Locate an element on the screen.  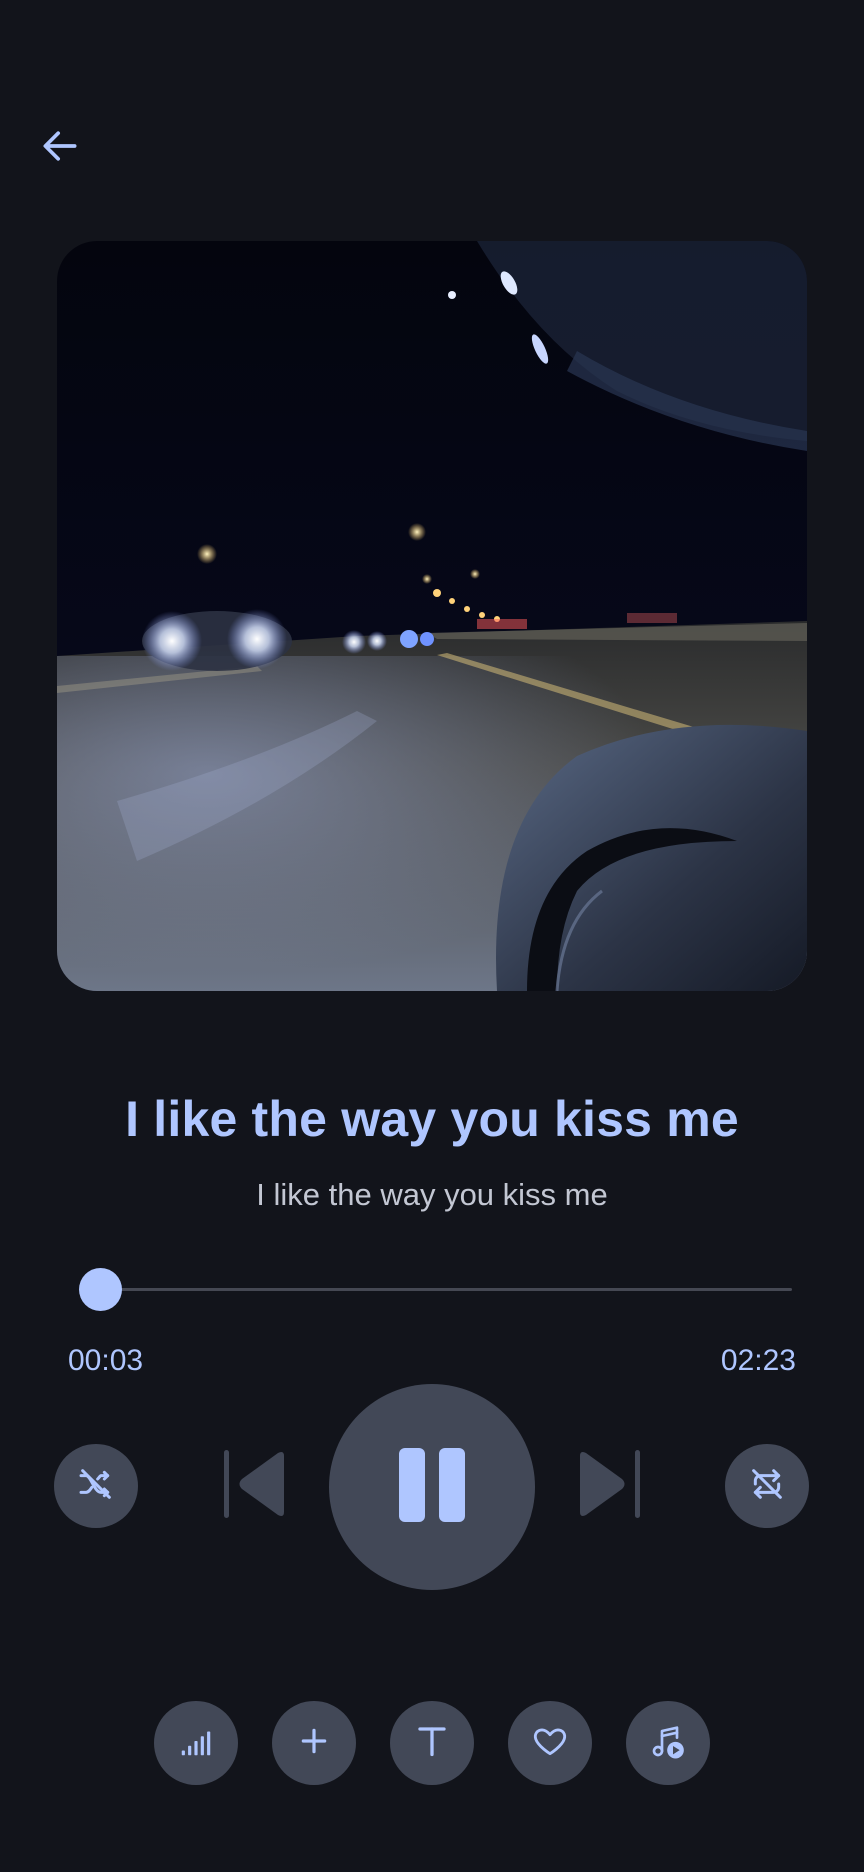
back-button is located at coordinates (60, 148).